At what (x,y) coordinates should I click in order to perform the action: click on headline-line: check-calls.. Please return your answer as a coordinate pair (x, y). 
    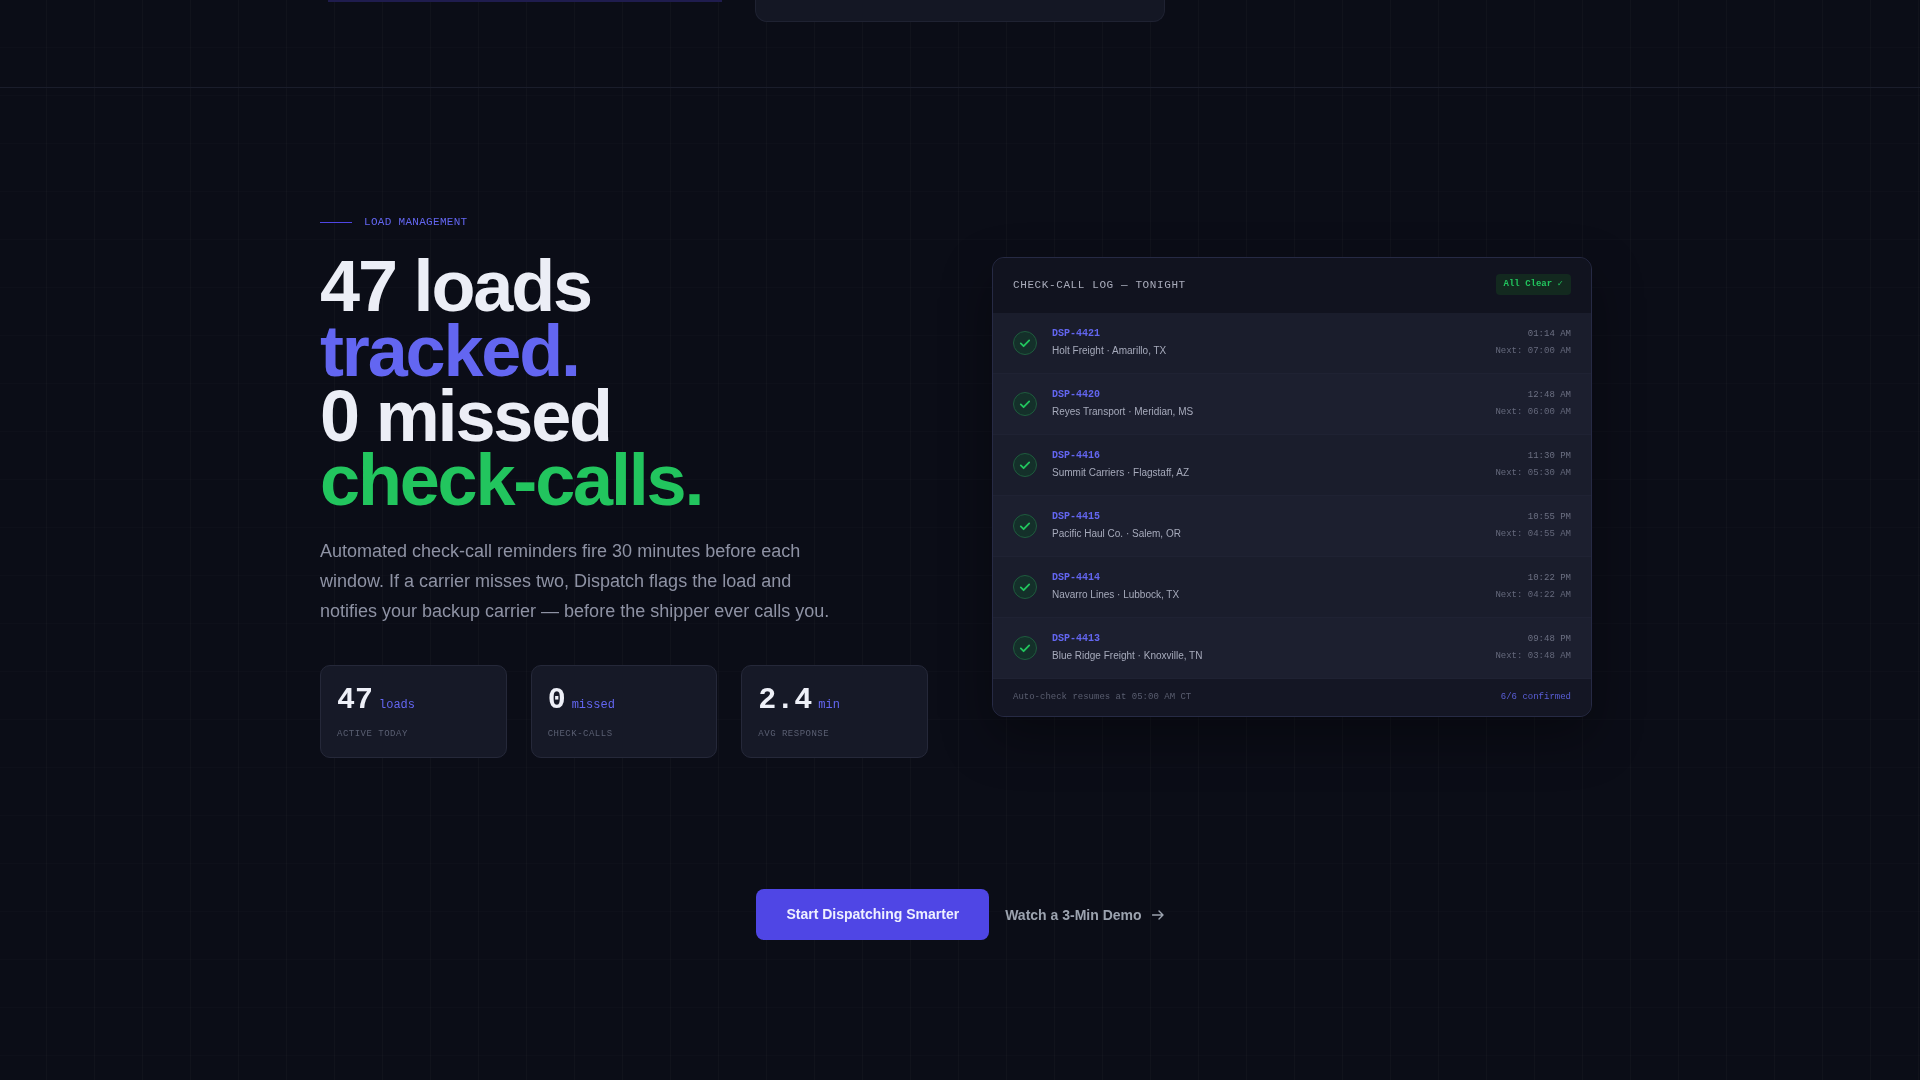
    Looking at the image, I should click on (512, 481).